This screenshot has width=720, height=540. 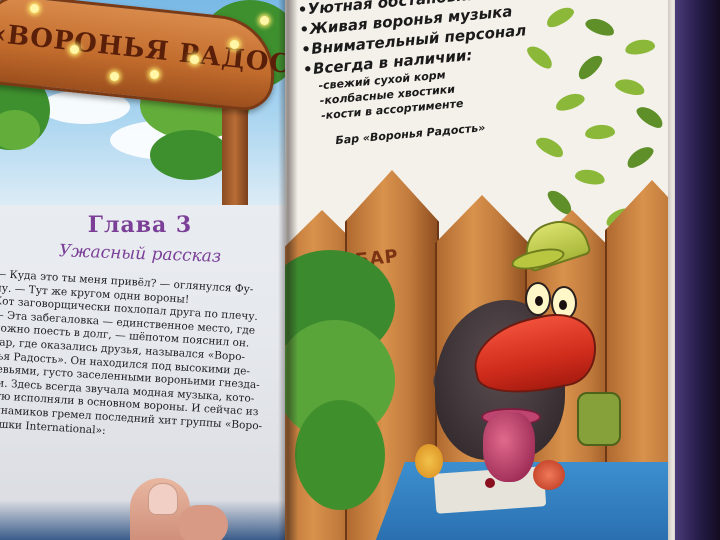 What do you see at coordinates (697, 270) in the screenshot?
I see `book-cover-edge` at bounding box center [697, 270].